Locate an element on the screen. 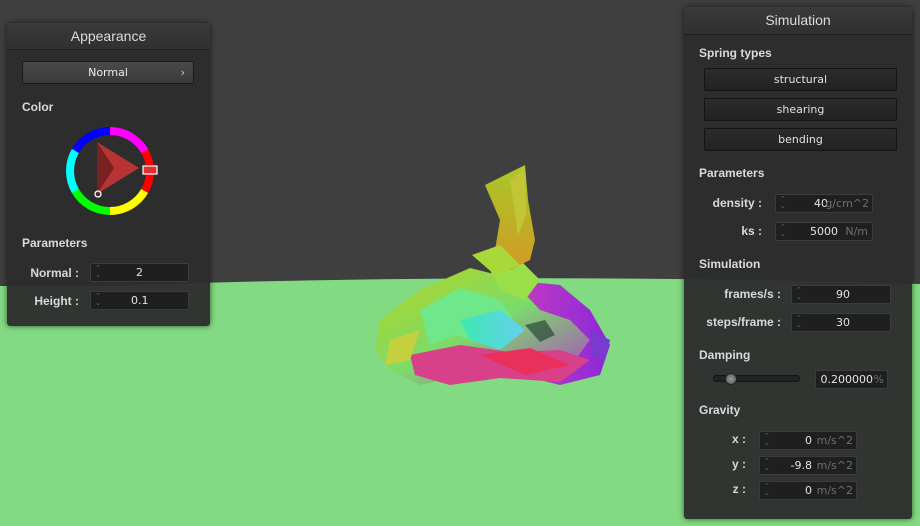 The width and height of the screenshot is (920, 526). fps-label: frames/s : is located at coordinates (752, 294).